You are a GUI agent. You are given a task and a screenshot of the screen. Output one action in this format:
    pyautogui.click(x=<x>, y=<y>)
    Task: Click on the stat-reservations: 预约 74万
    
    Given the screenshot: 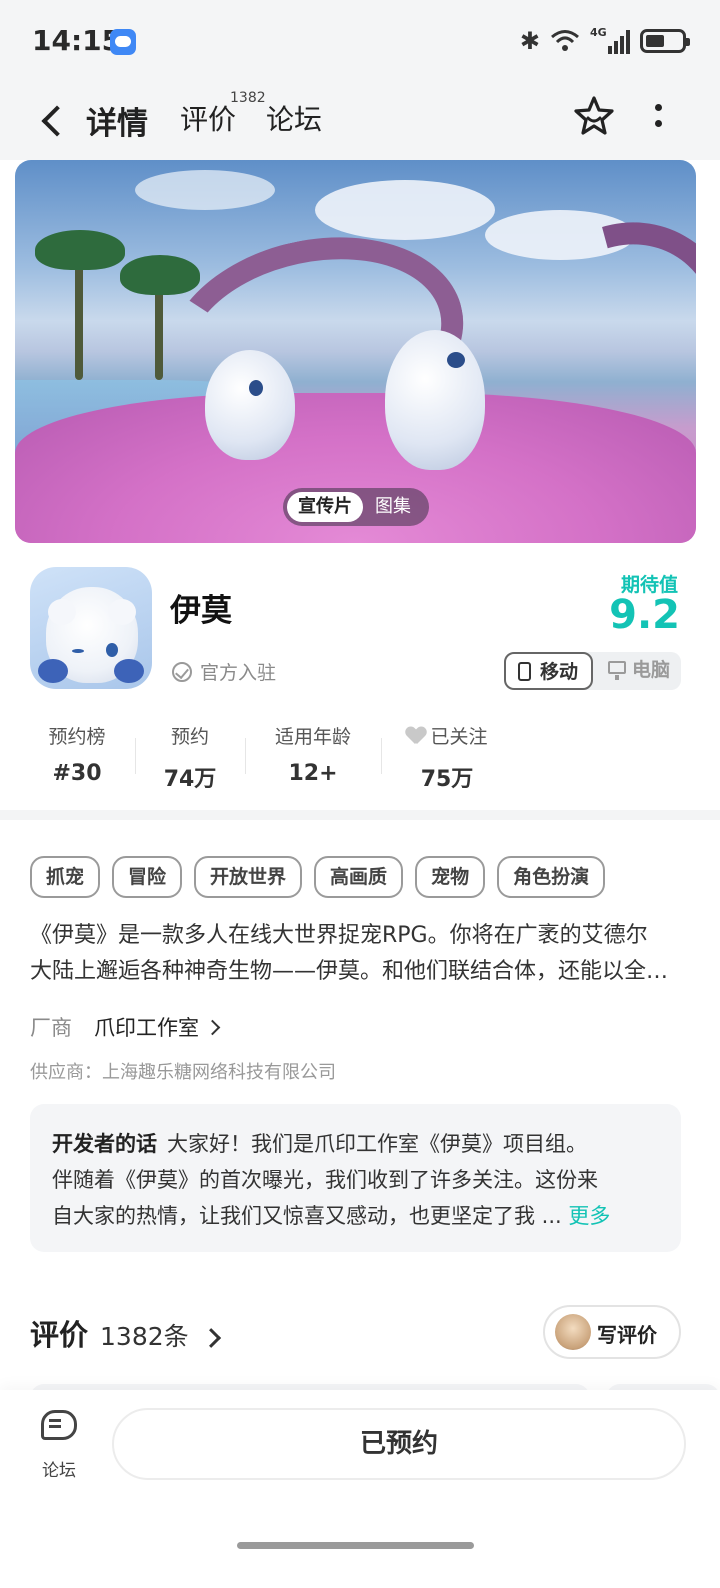 What is the action you would take?
    pyautogui.click(x=190, y=757)
    